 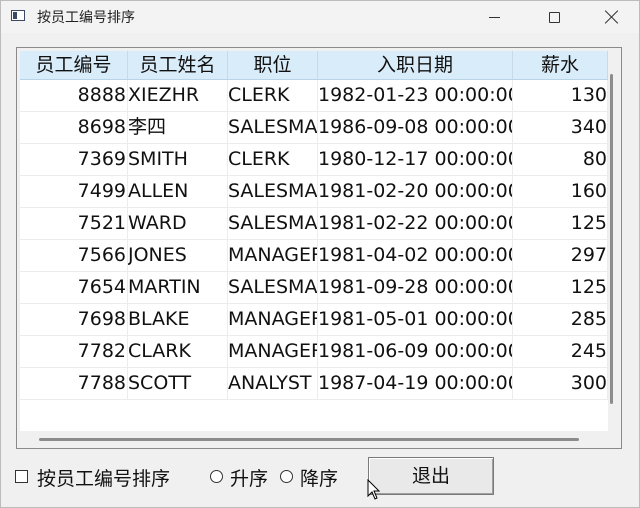 I want to click on cell-emp-no: 7654, so click(x=74, y=287).